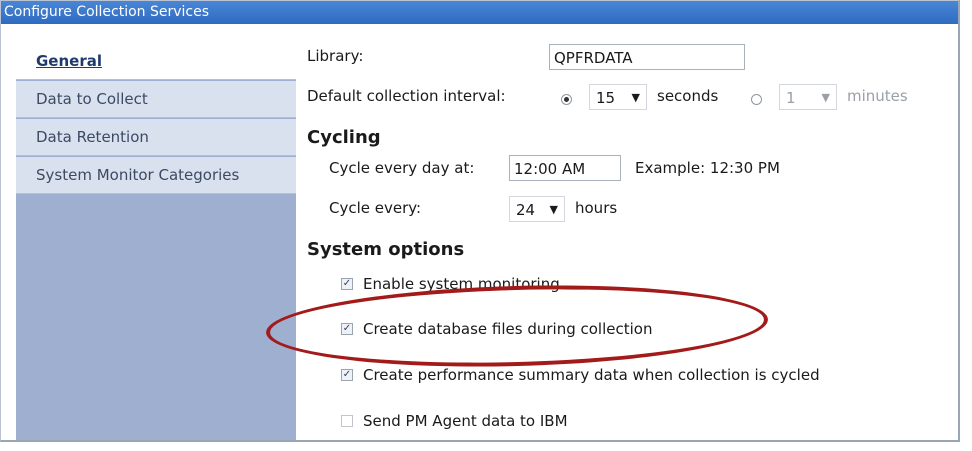  I want to click on sidebar-item-general: General, so click(156, 61).